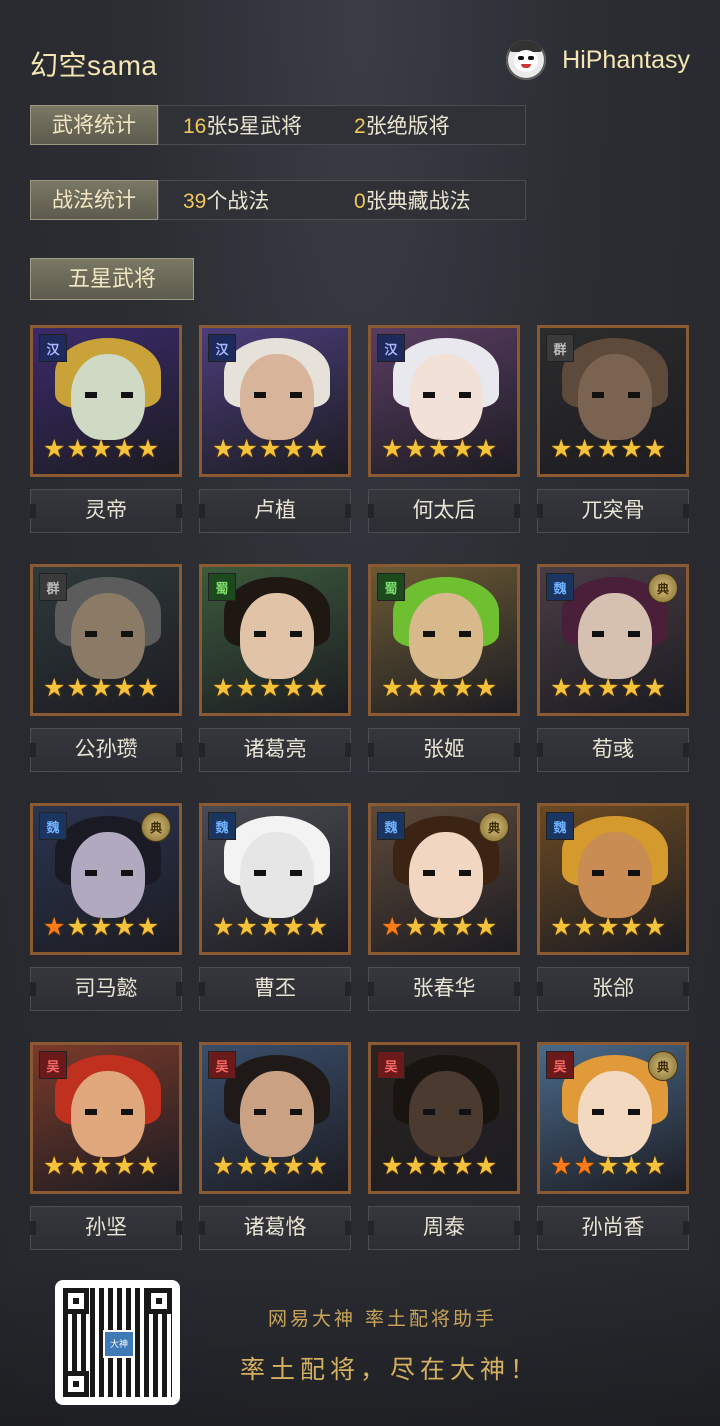 The width and height of the screenshot is (720, 1426). What do you see at coordinates (613, 1228) in the screenshot?
I see `hero-name: 孙尚香` at bounding box center [613, 1228].